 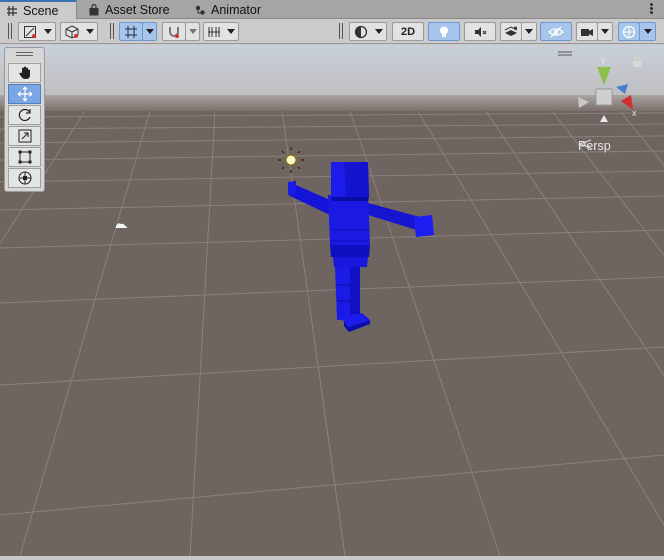 I want to click on gizmo-x-label: x, so click(x=634, y=113).